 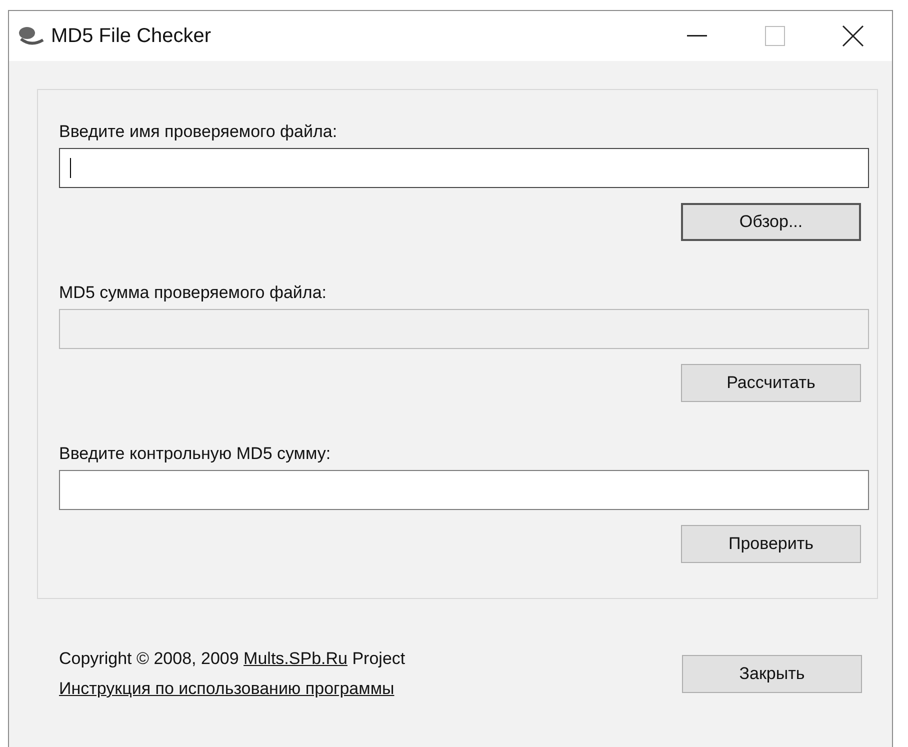 I want to click on field-label: MD5 сумма проверяемого файла:, so click(x=193, y=293).